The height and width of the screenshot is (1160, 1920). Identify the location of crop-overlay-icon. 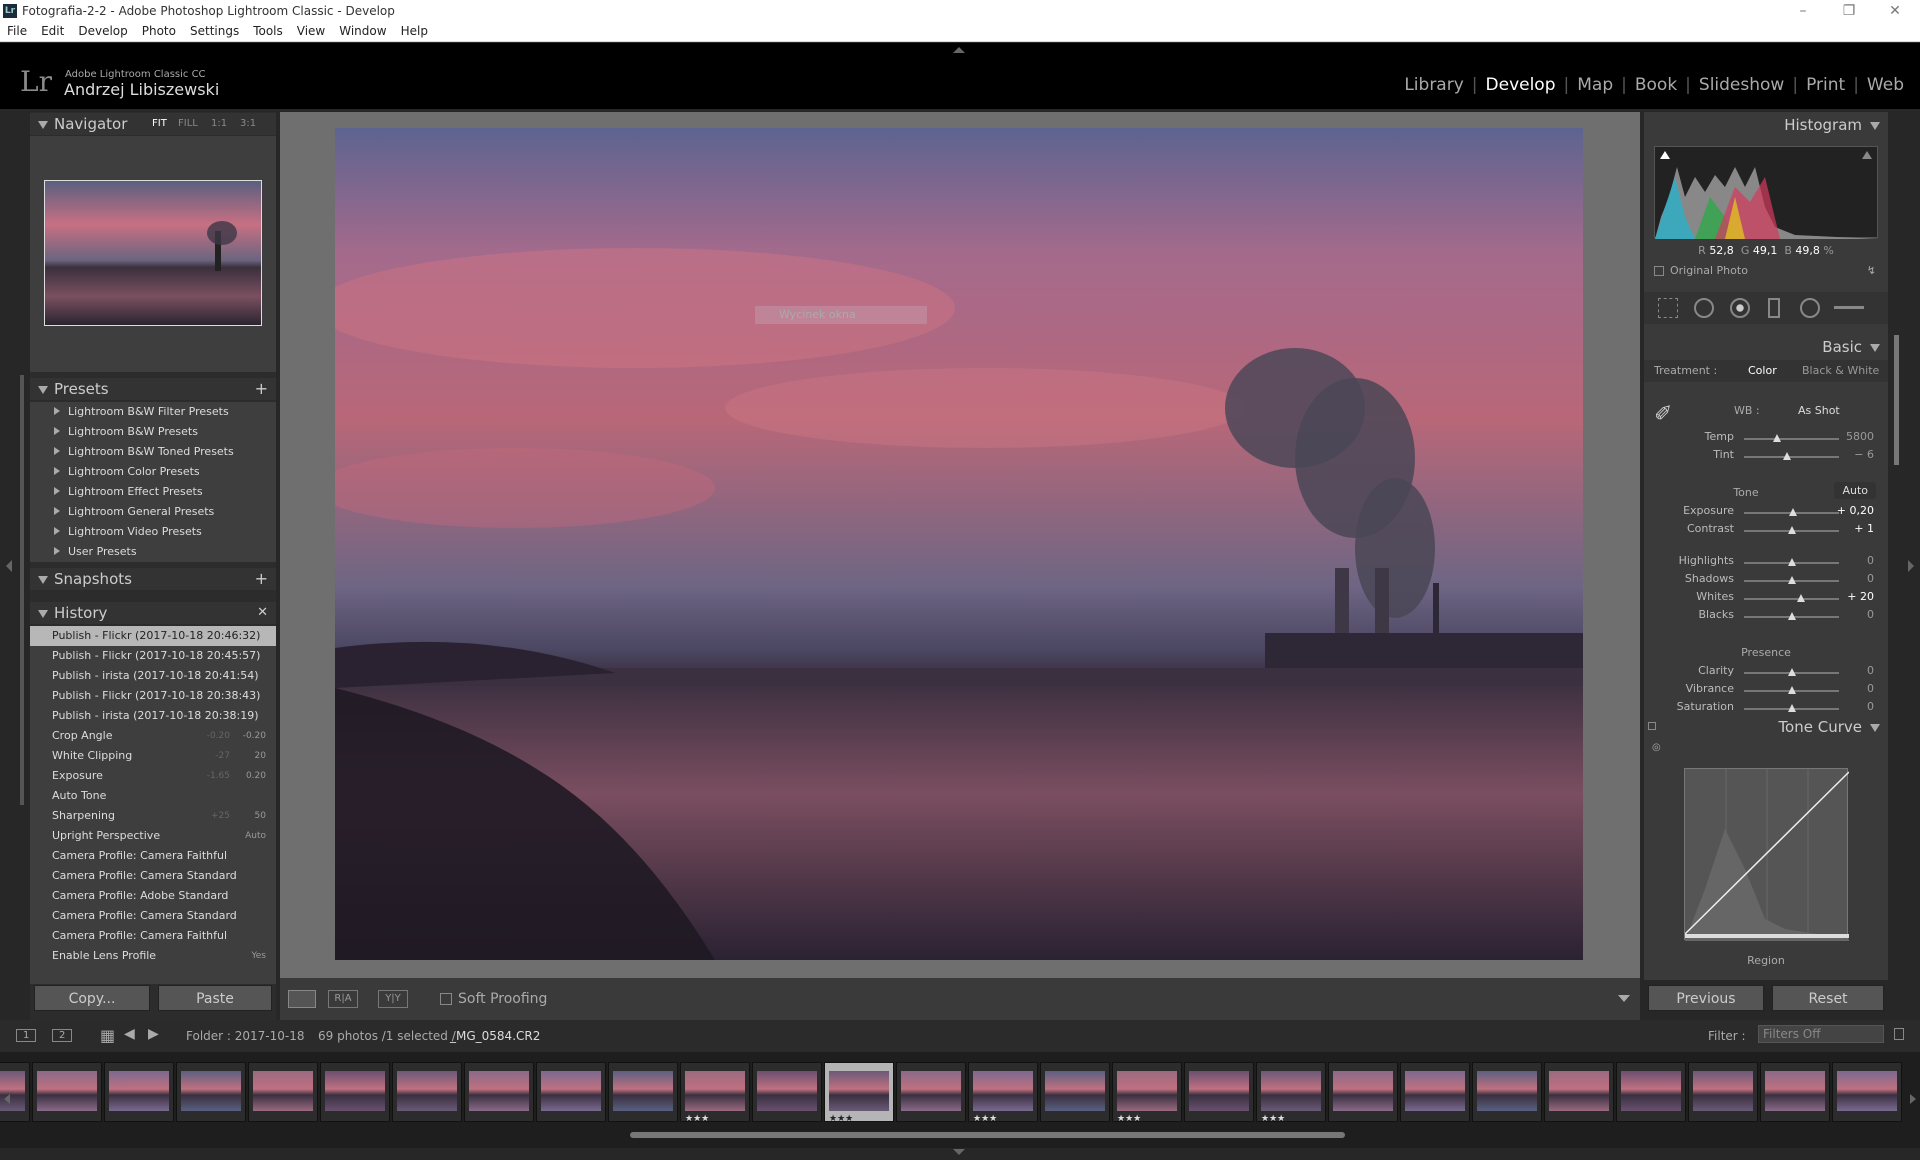
(1668, 308).